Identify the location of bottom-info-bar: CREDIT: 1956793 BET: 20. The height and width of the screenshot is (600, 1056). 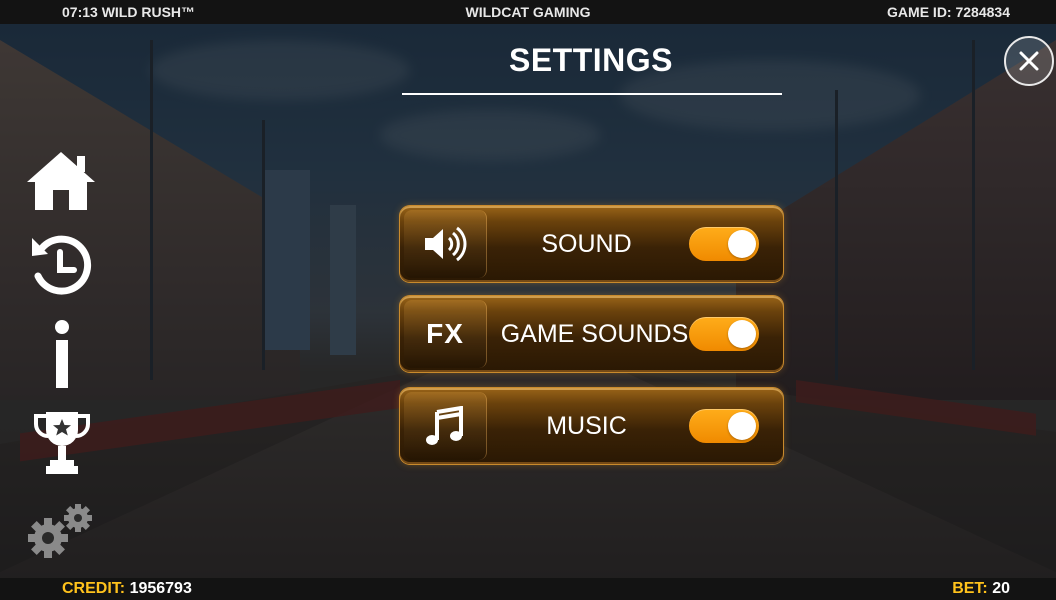
(528, 589).